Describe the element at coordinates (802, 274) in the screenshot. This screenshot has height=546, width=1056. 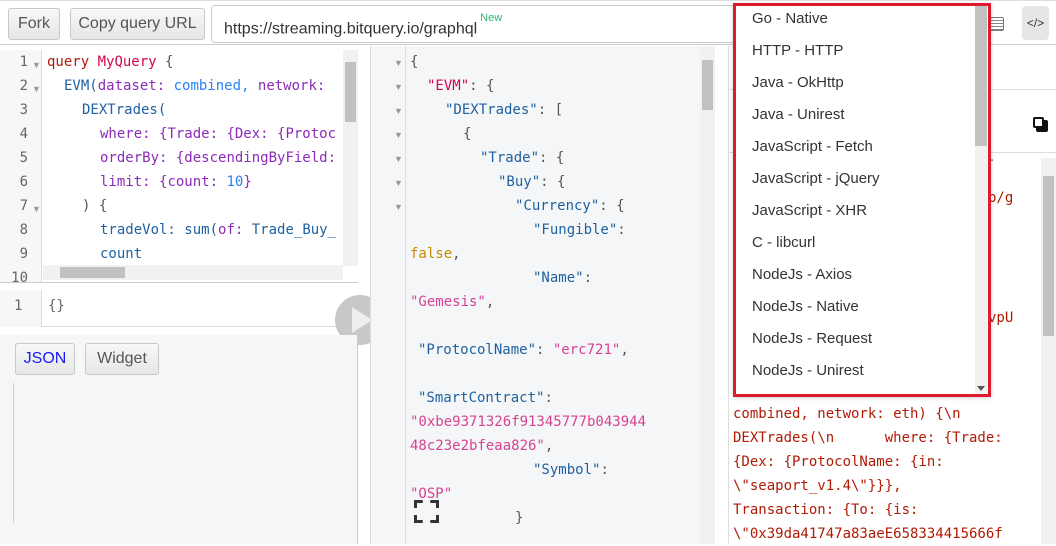
I see `language-option: NodeJs - Axios` at that location.